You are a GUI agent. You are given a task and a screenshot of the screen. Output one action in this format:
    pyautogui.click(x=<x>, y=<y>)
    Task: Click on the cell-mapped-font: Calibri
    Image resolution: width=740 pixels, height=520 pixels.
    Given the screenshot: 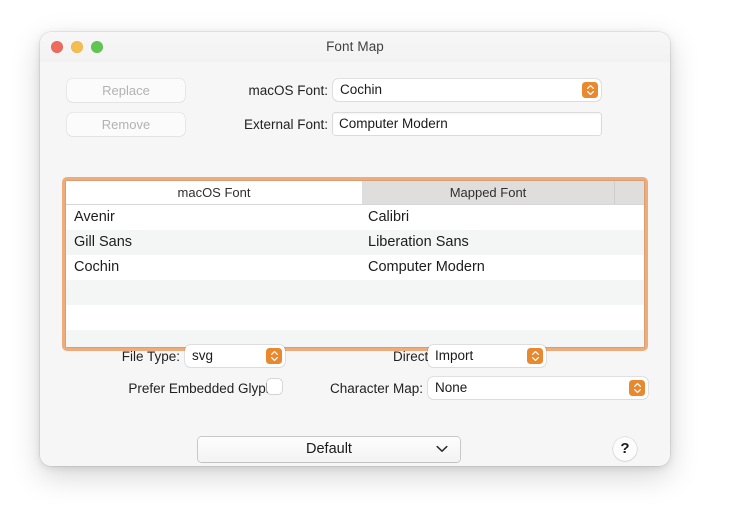 What is the action you would take?
    pyautogui.click(x=389, y=217)
    